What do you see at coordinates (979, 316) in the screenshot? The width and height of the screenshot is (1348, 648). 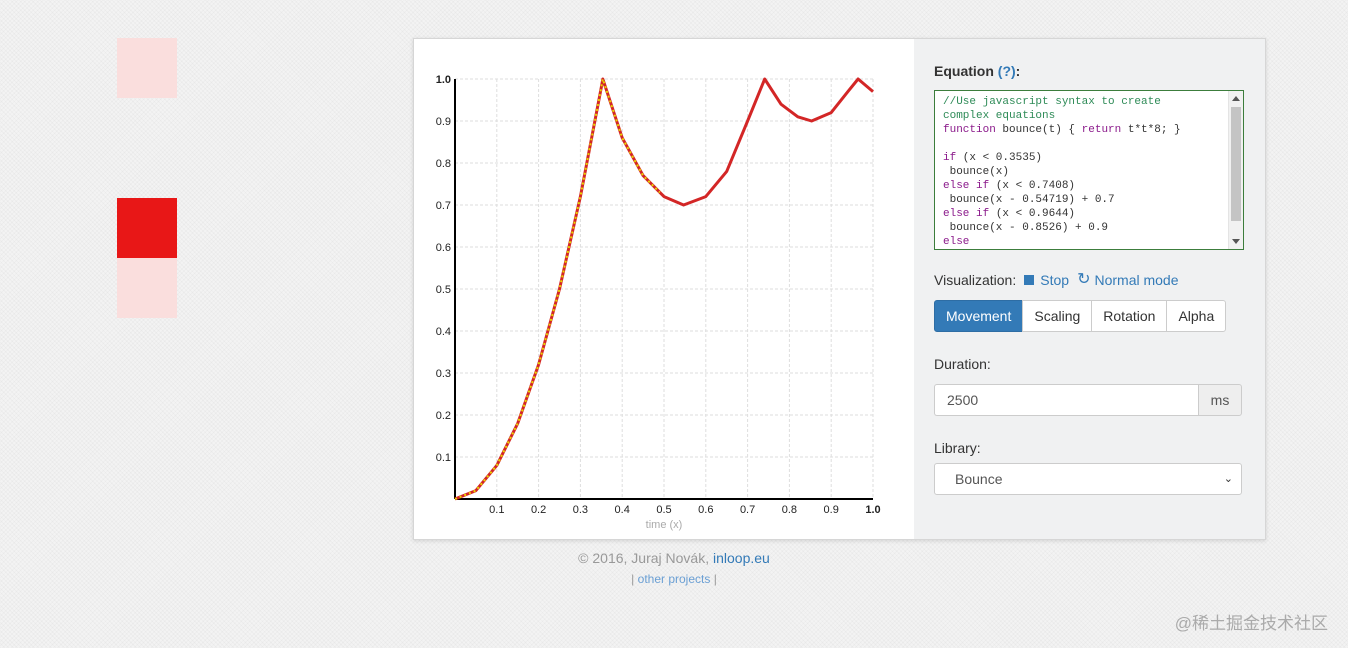 I see `mode-movement-button: Movement` at bounding box center [979, 316].